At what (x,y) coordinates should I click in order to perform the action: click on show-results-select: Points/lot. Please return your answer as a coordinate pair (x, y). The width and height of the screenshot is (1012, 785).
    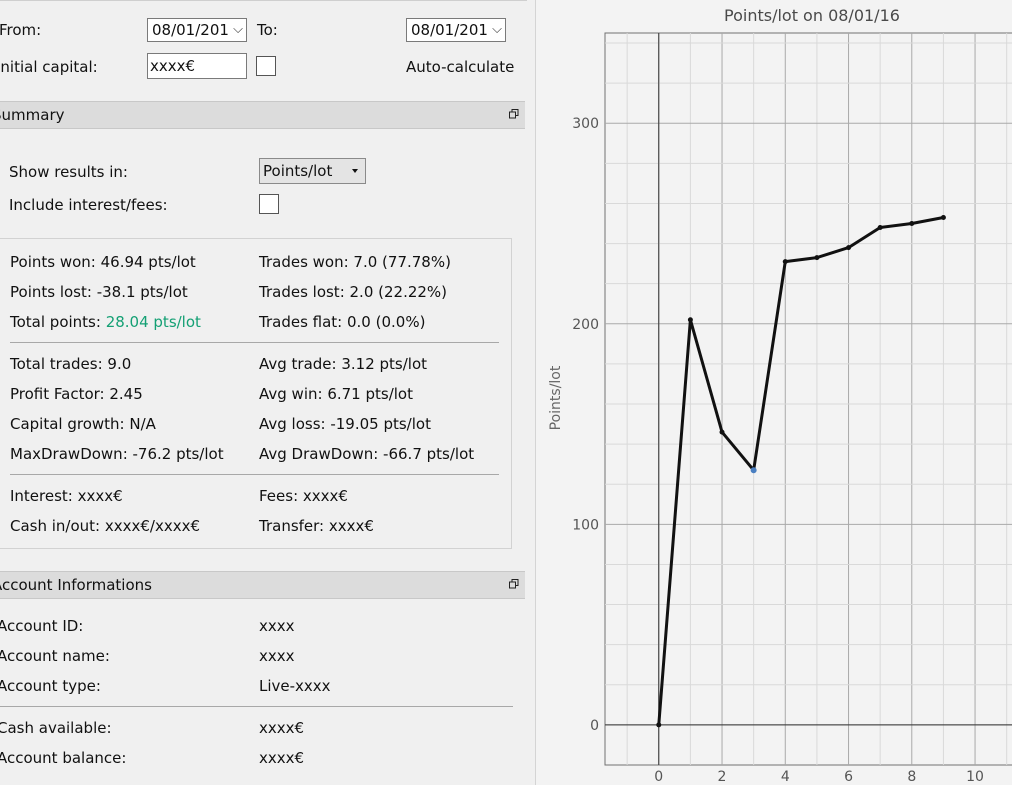
    Looking at the image, I should click on (312, 171).